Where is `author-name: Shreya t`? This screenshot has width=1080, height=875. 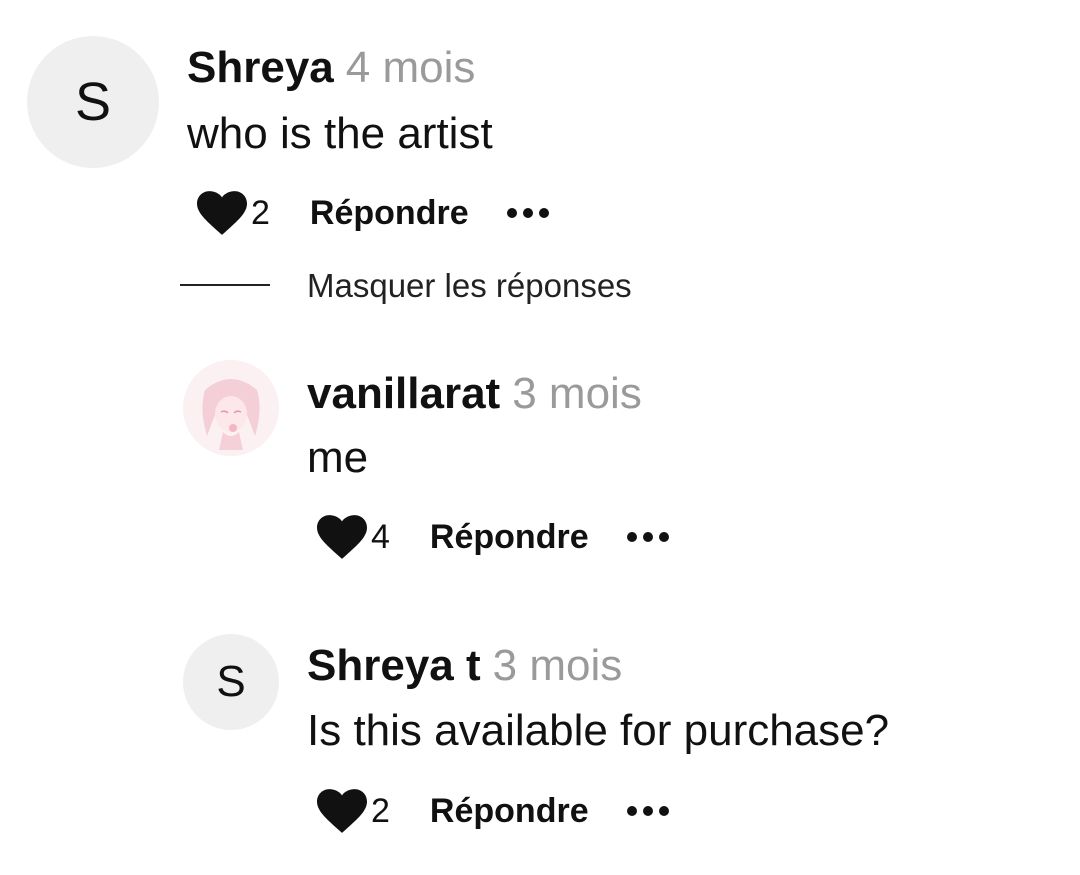 author-name: Shreya t is located at coordinates (394, 665).